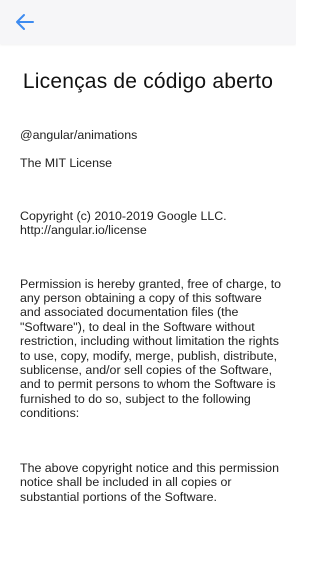 The width and height of the screenshot is (320, 576). Describe the element at coordinates (66, 163) in the screenshot. I see `license-name: The MIT License` at that location.